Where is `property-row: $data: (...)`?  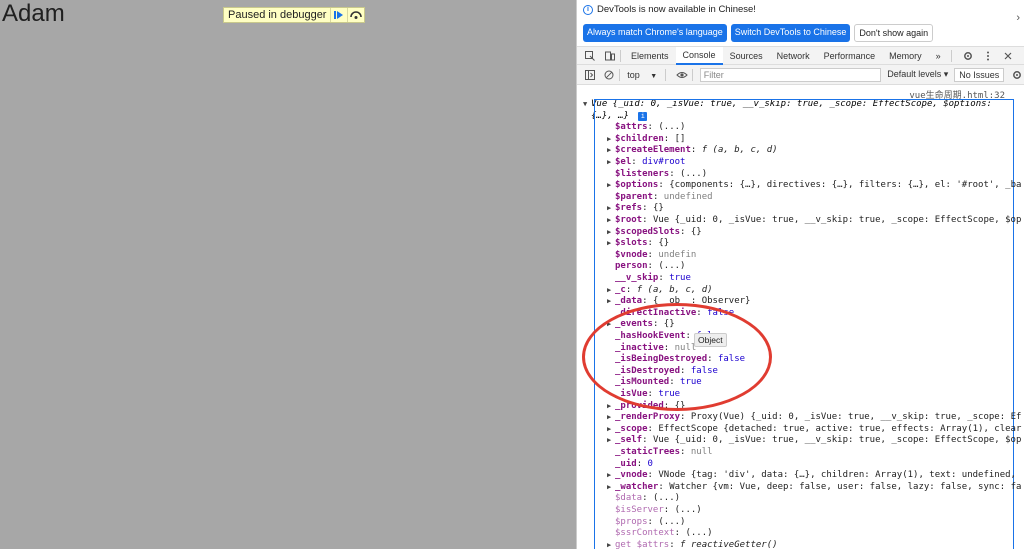
property-row: $data: (...) is located at coordinates (643, 499).